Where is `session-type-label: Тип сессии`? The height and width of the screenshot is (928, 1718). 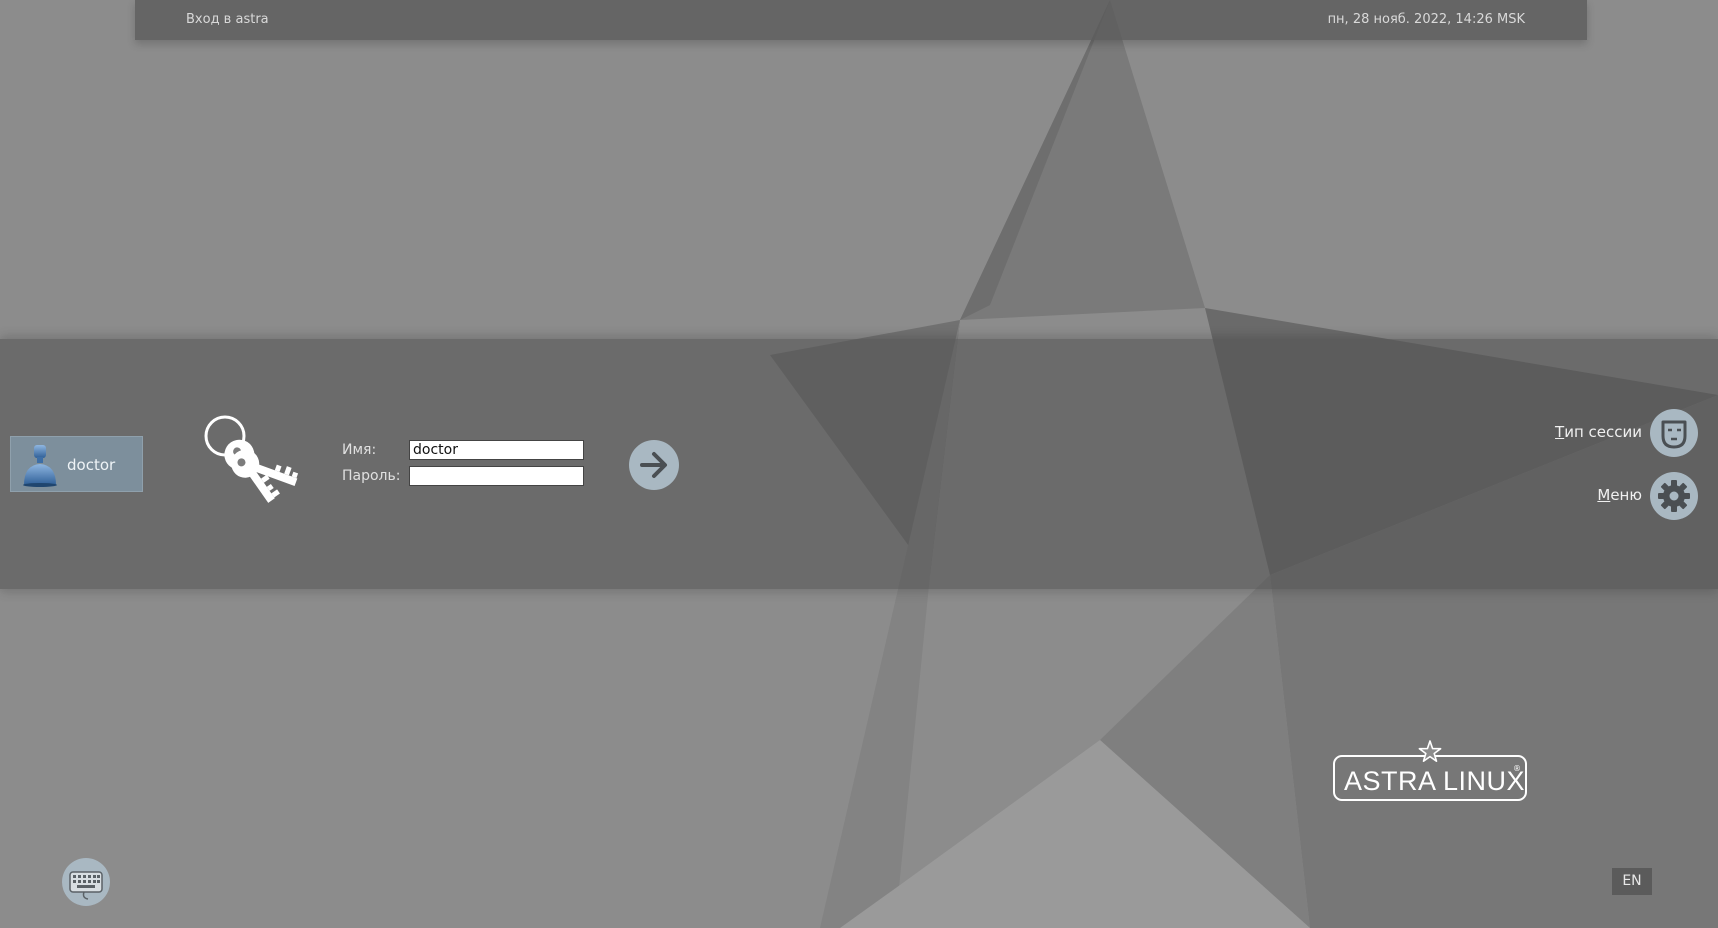
session-type-label: Тип сессии is located at coordinates (1598, 432).